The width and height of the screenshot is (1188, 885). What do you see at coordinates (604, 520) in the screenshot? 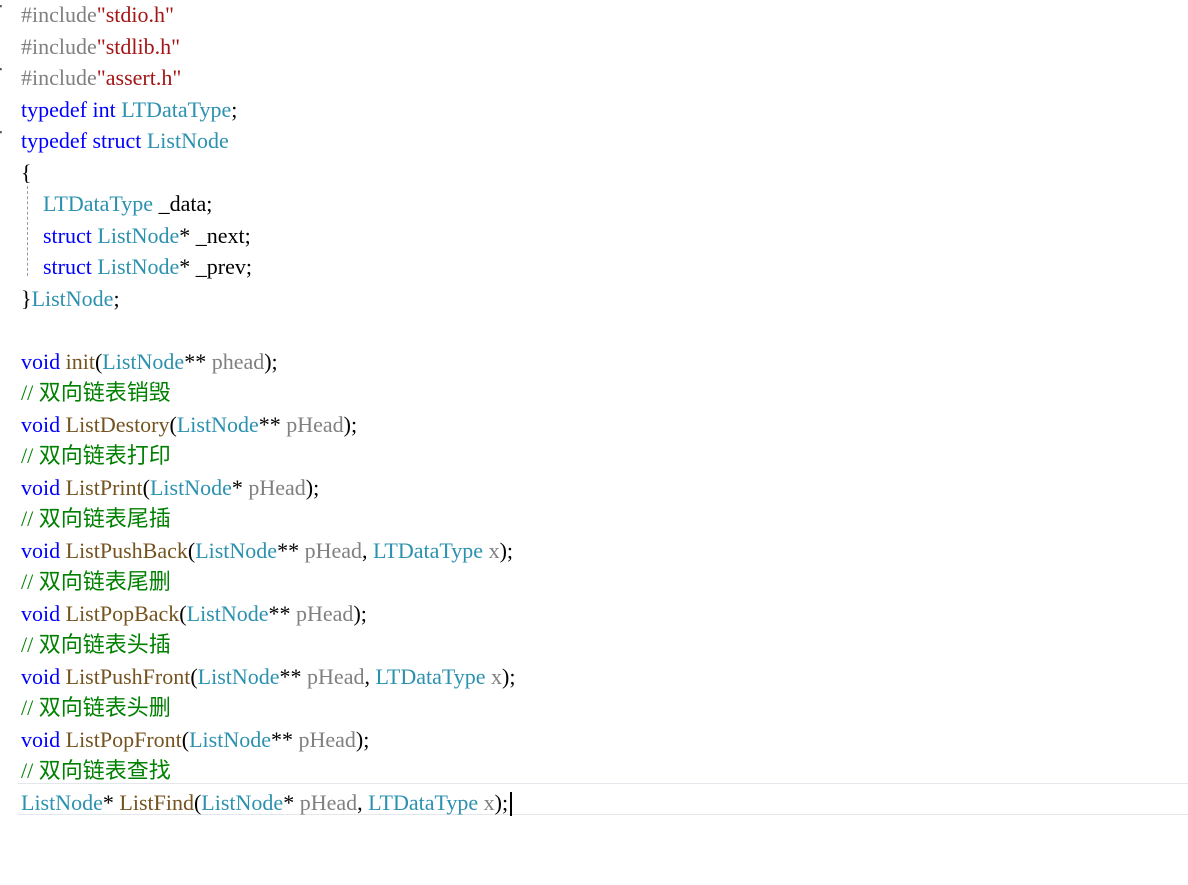
I see `code-line: // 双向链表尾插` at bounding box center [604, 520].